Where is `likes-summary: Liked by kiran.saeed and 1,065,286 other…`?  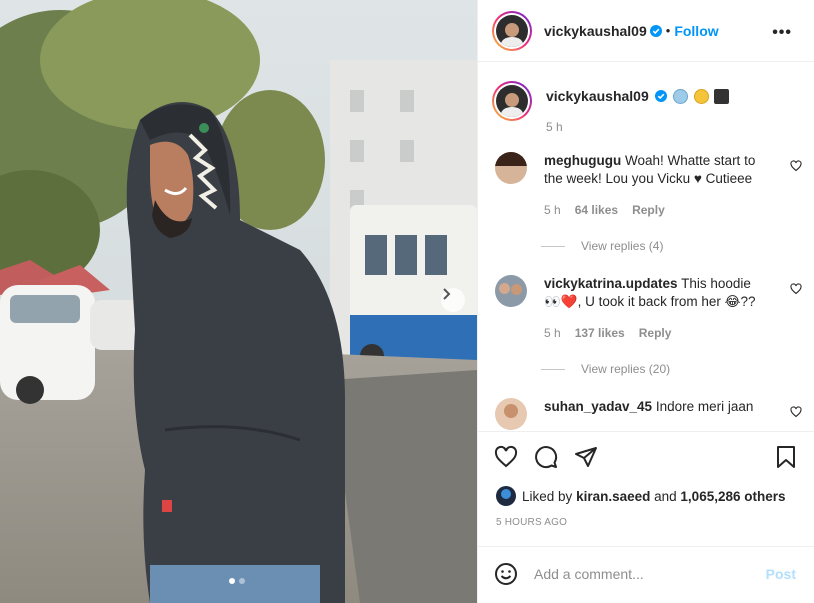
likes-summary: Liked by kiran.saeed and 1,065,286 other… is located at coordinates (646, 496).